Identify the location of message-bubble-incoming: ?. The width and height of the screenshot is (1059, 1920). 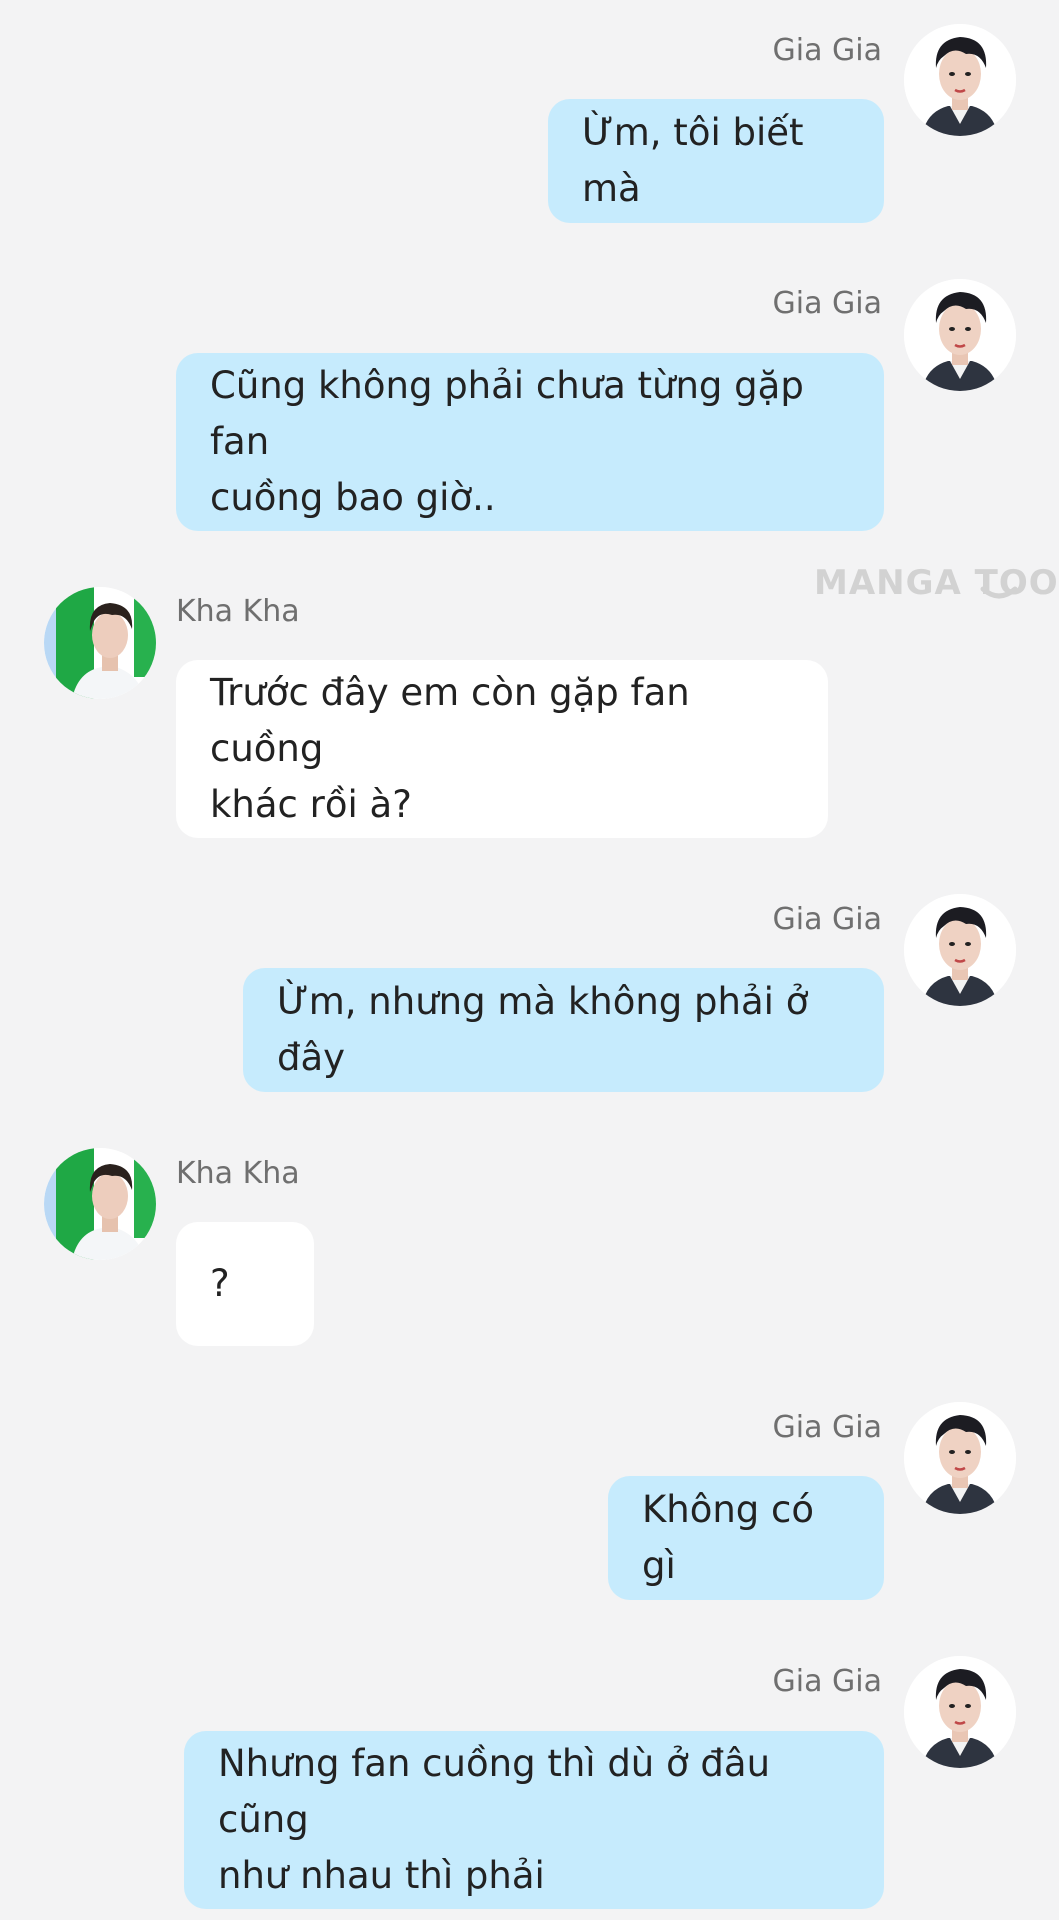
(245, 1284).